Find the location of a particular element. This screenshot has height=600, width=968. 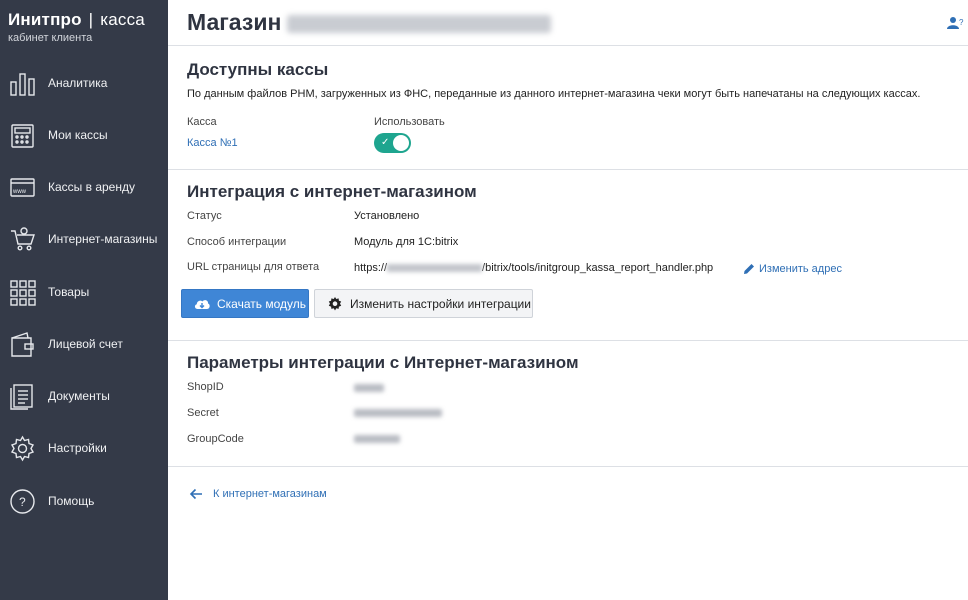

store-name-redacted is located at coordinates (419, 23).